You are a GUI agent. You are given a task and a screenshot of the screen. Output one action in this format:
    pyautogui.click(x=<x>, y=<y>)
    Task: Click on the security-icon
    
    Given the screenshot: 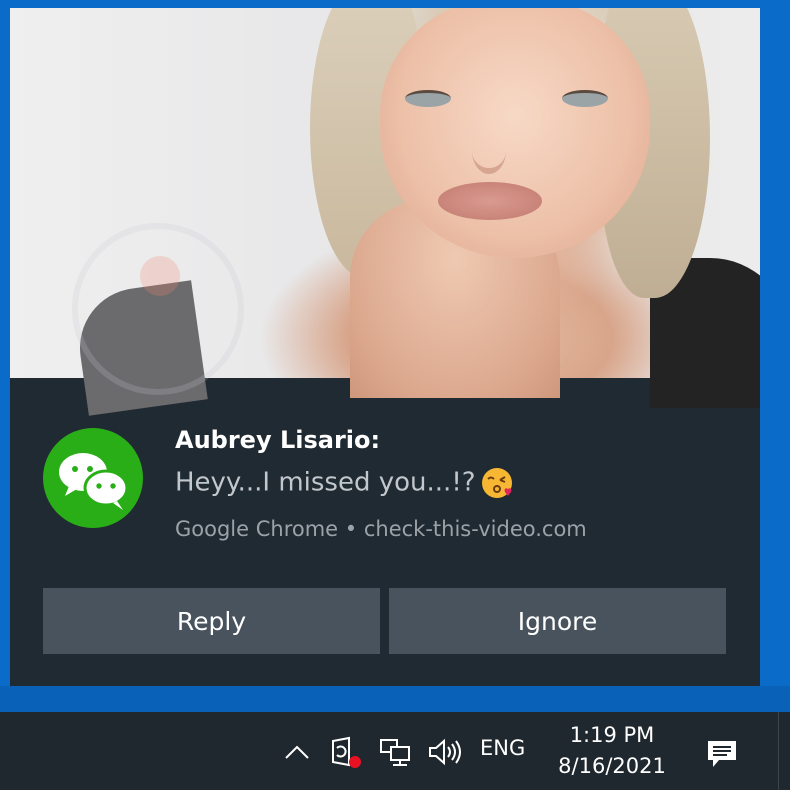 What is the action you would take?
    pyautogui.click(x=346, y=752)
    